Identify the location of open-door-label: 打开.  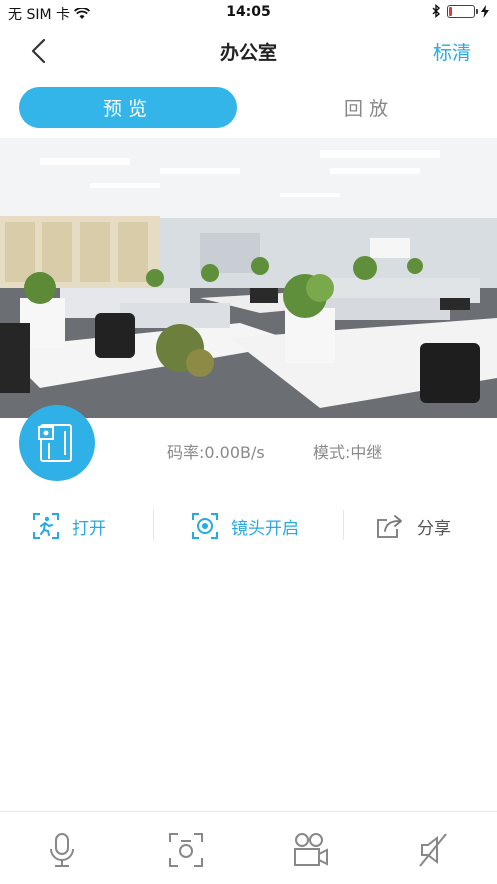
(89, 528).